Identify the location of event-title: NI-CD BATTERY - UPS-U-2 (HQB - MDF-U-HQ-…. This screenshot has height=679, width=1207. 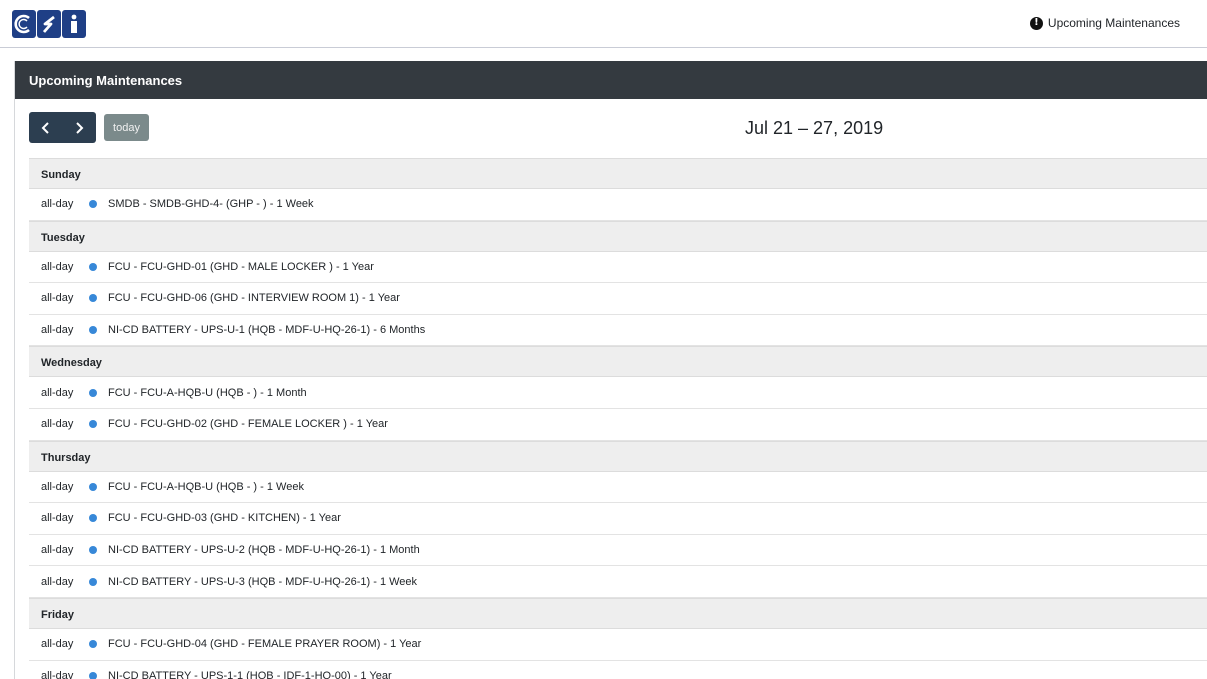
(264, 550).